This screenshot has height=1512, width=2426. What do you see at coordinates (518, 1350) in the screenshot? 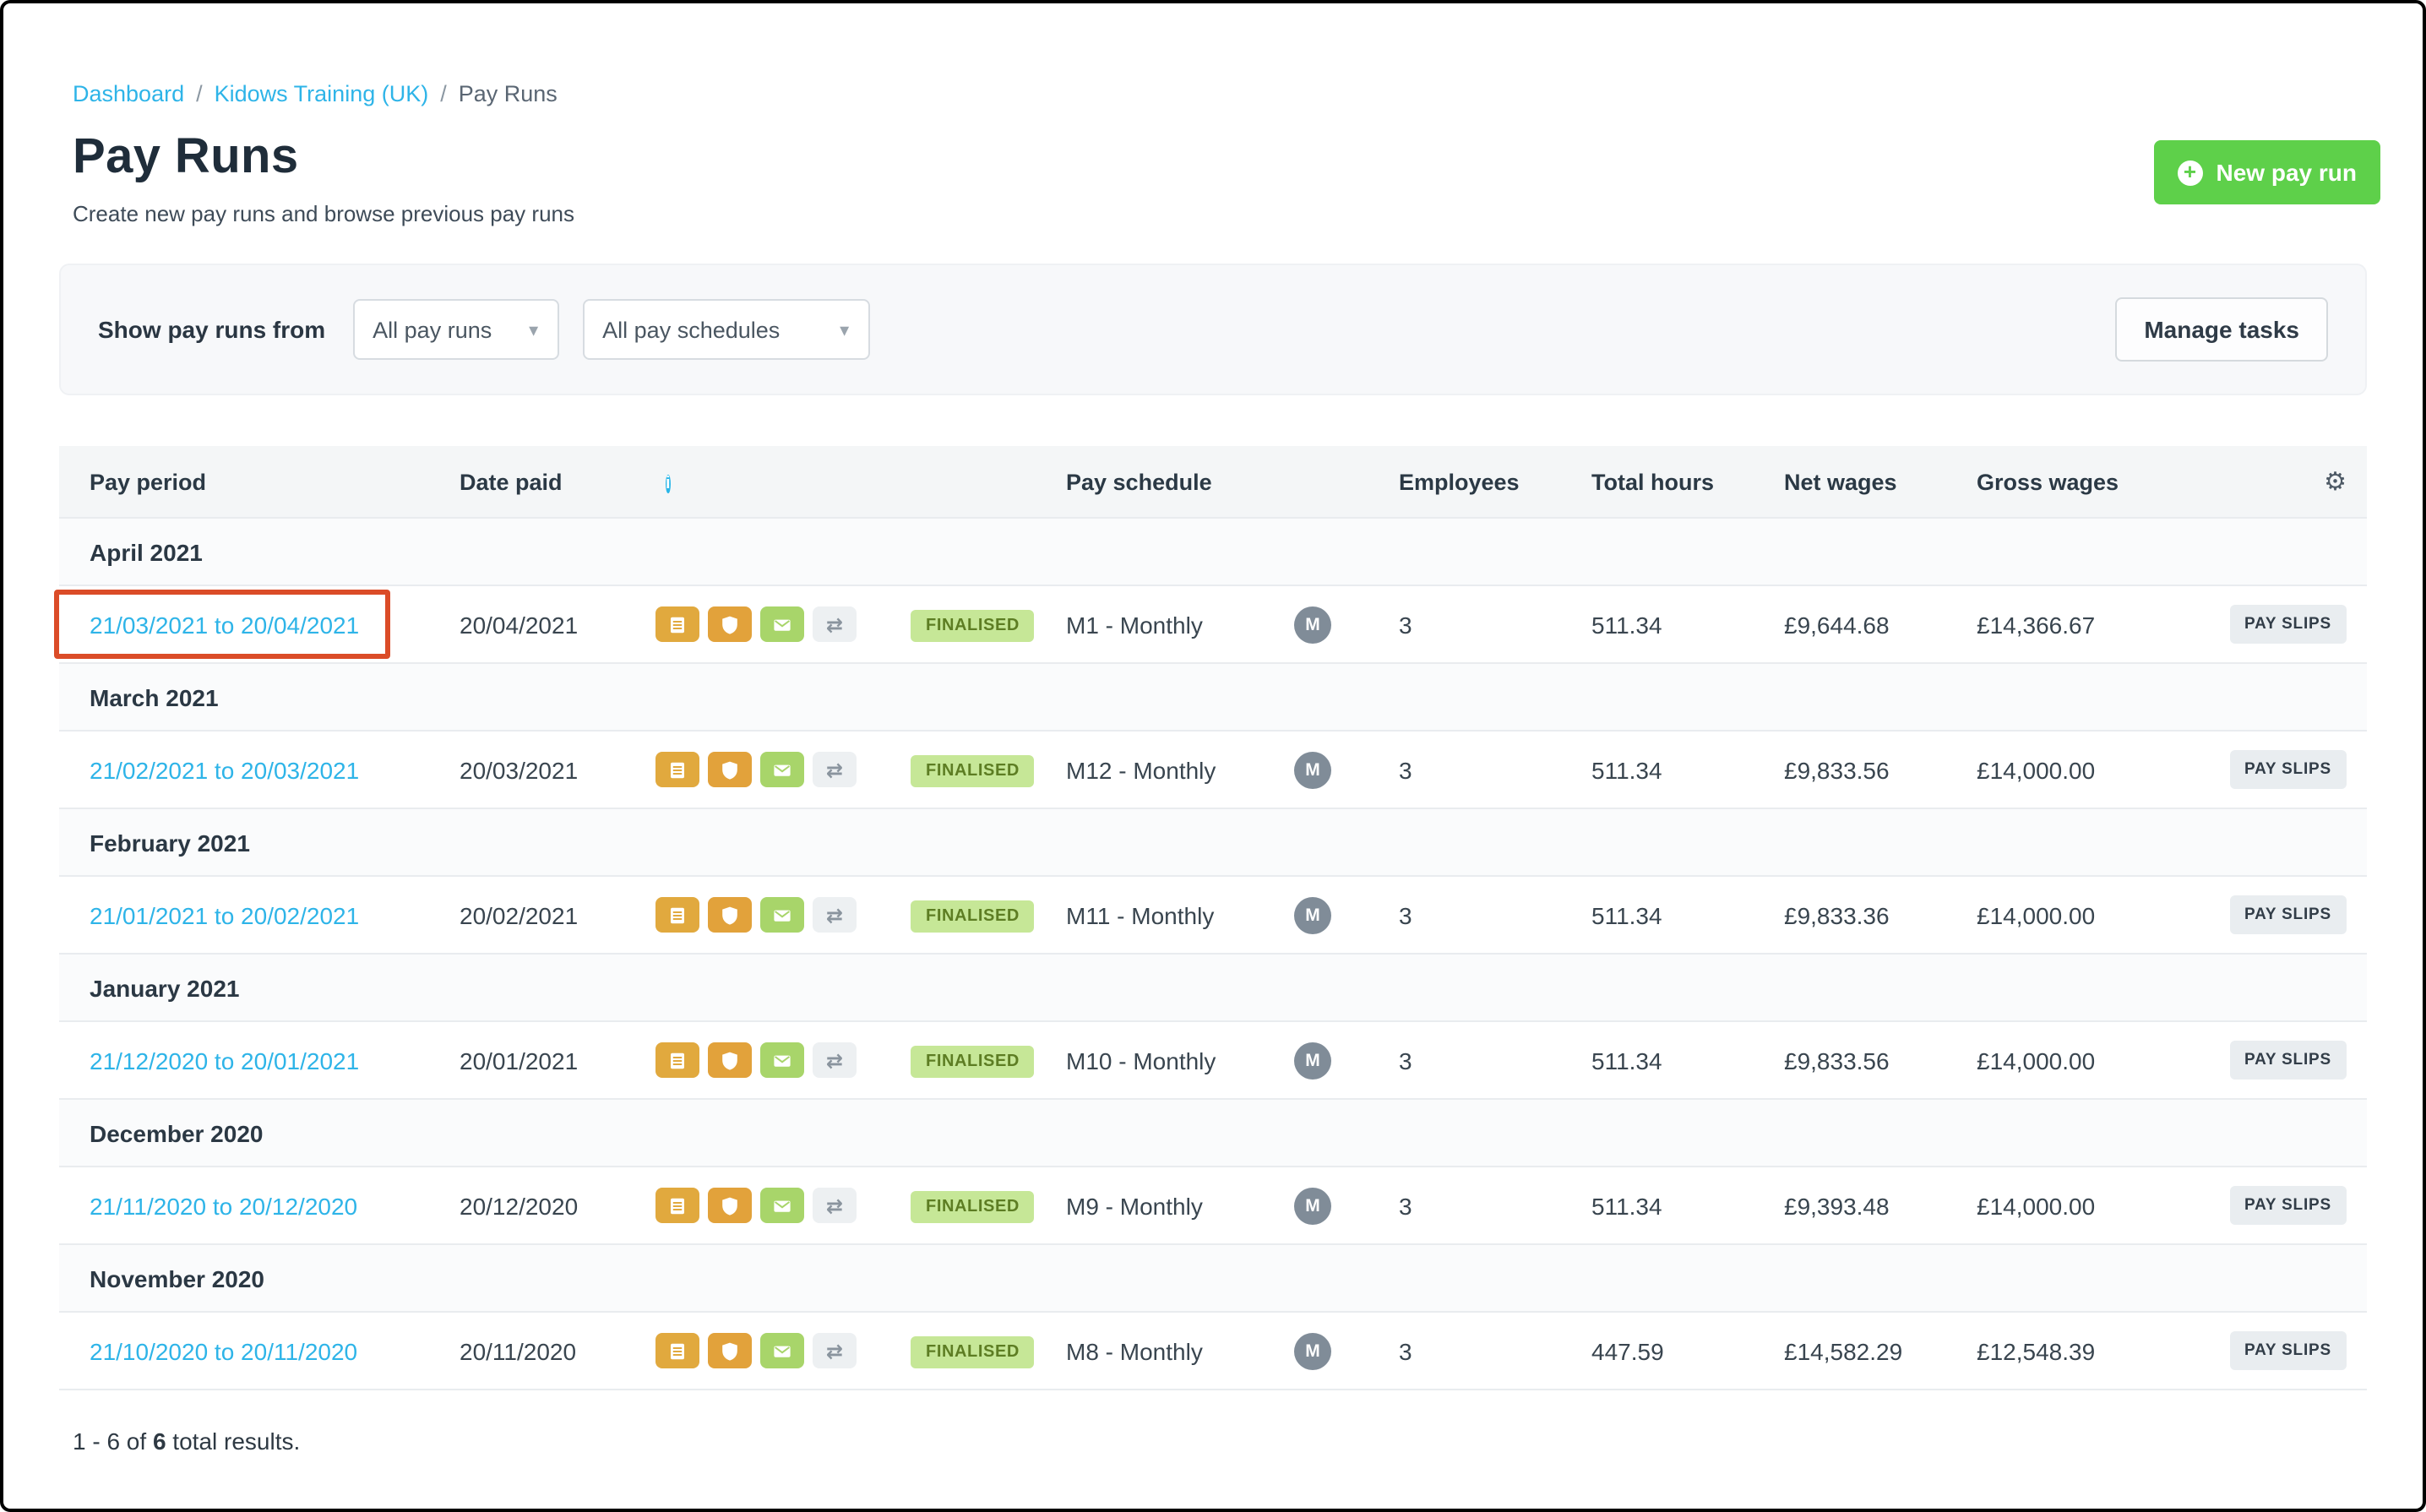
I see `date-paid-value: 20/11/2020` at bounding box center [518, 1350].